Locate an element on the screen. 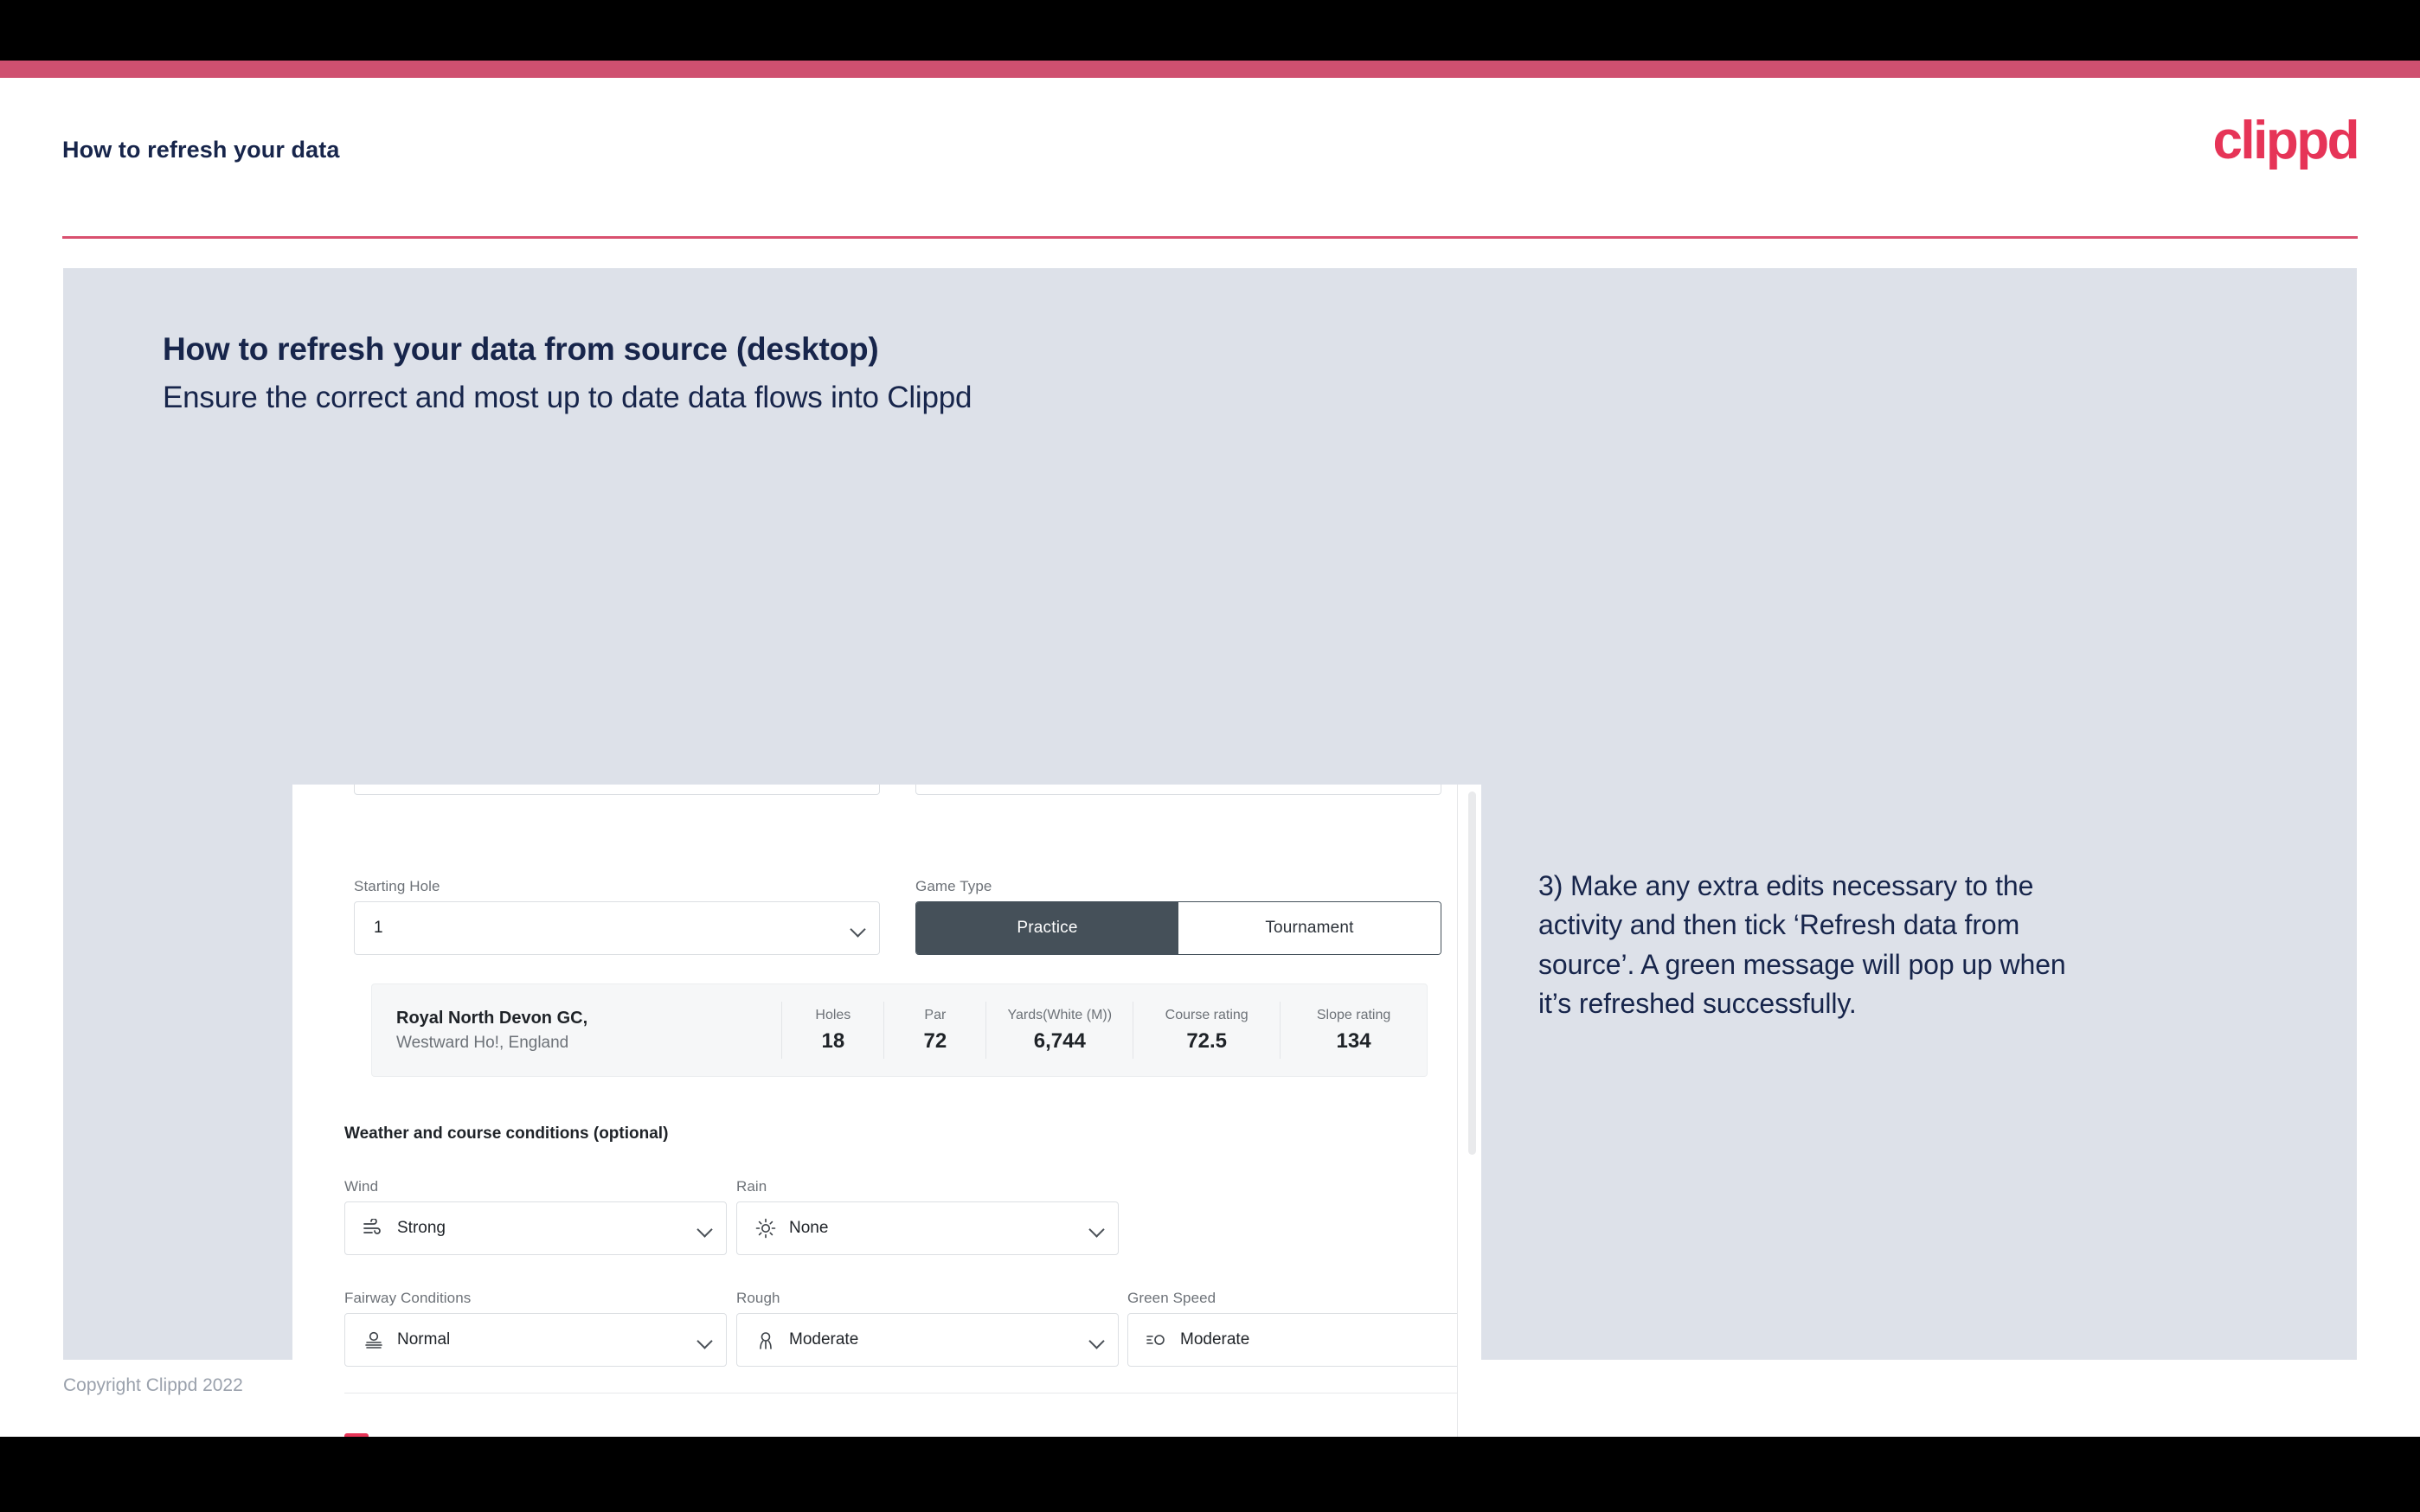 This screenshot has height=1512, width=2420. stat-label: Course rating is located at coordinates (1207, 1014).